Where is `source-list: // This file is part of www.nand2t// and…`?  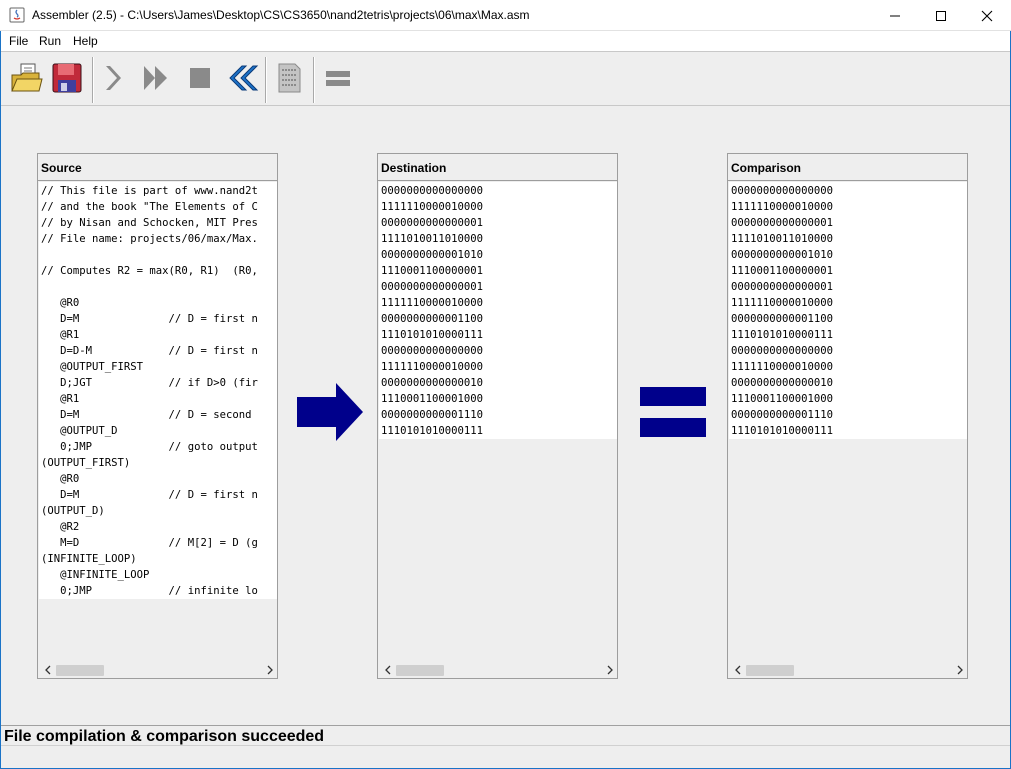 source-list: // This file is part of www.nand2t// and… is located at coordinates (158, 421).